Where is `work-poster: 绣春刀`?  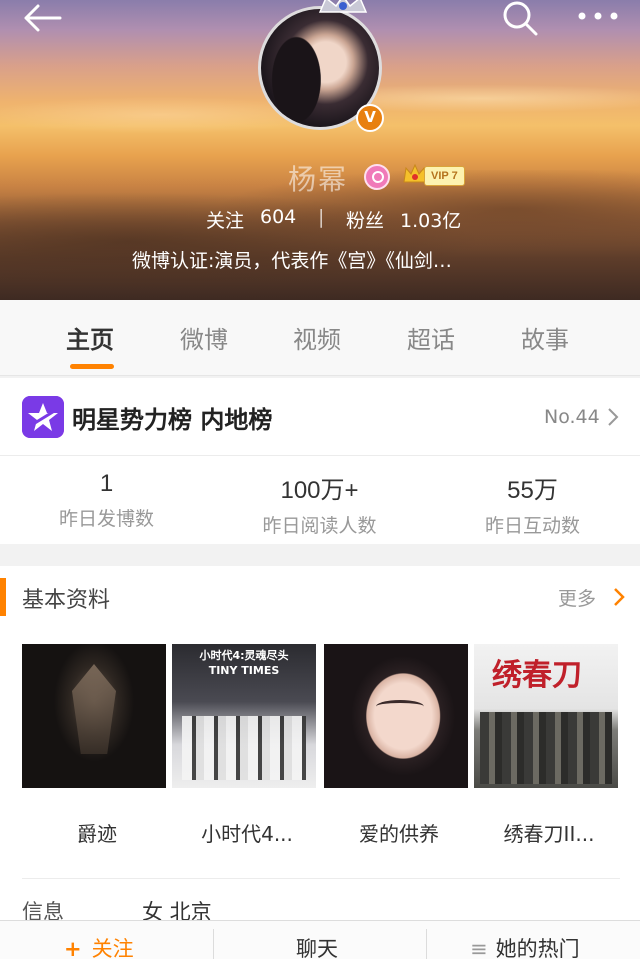 work-poster: 绣春刀 is located at coordinates (546, 716).